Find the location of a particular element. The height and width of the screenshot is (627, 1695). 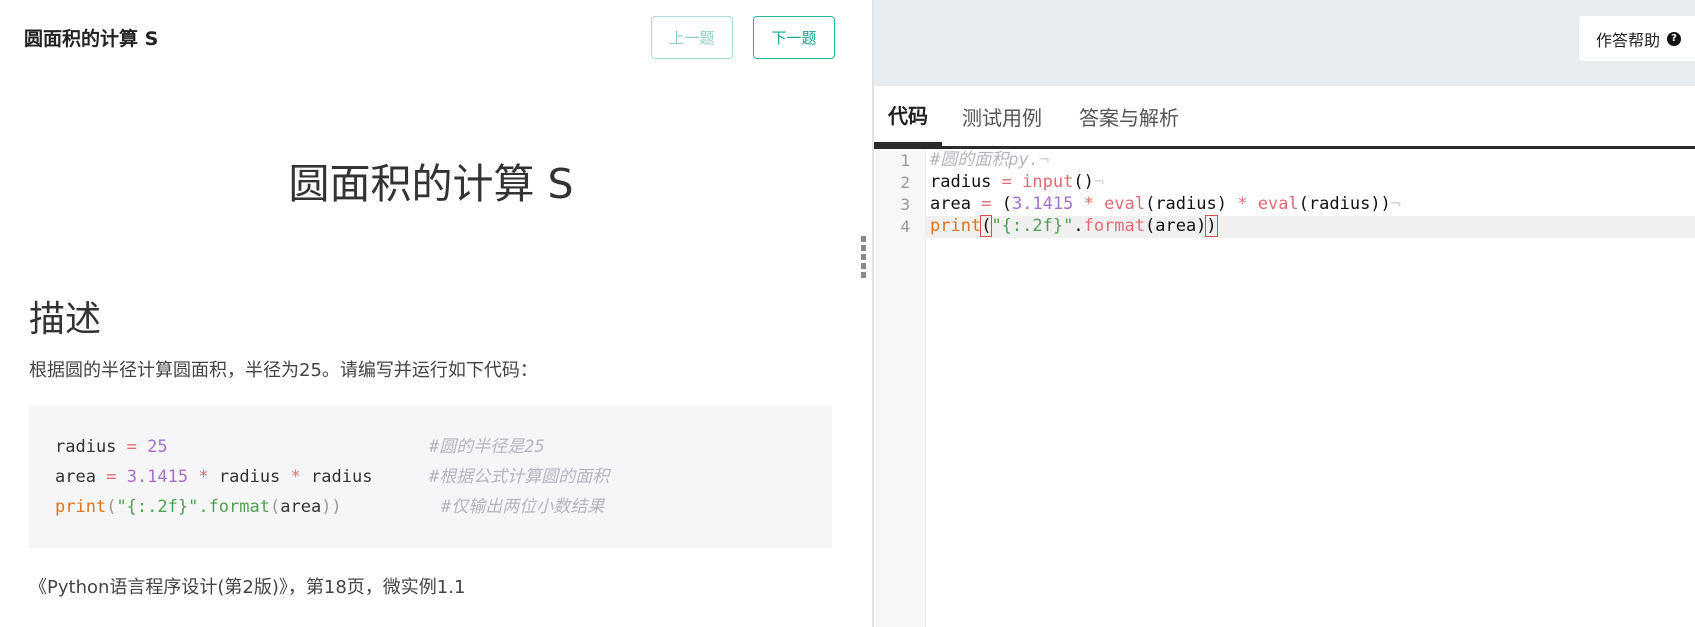

prev-question-button: 上一题 is located at coordinates (692, 37).